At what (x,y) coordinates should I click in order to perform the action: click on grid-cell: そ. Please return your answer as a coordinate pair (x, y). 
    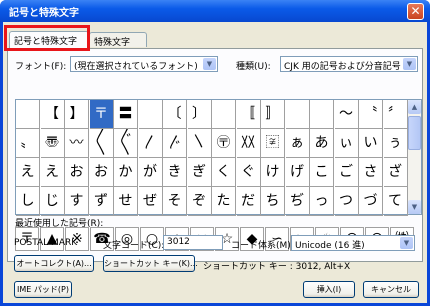
    Looking at the image, I should click on (175, 201).